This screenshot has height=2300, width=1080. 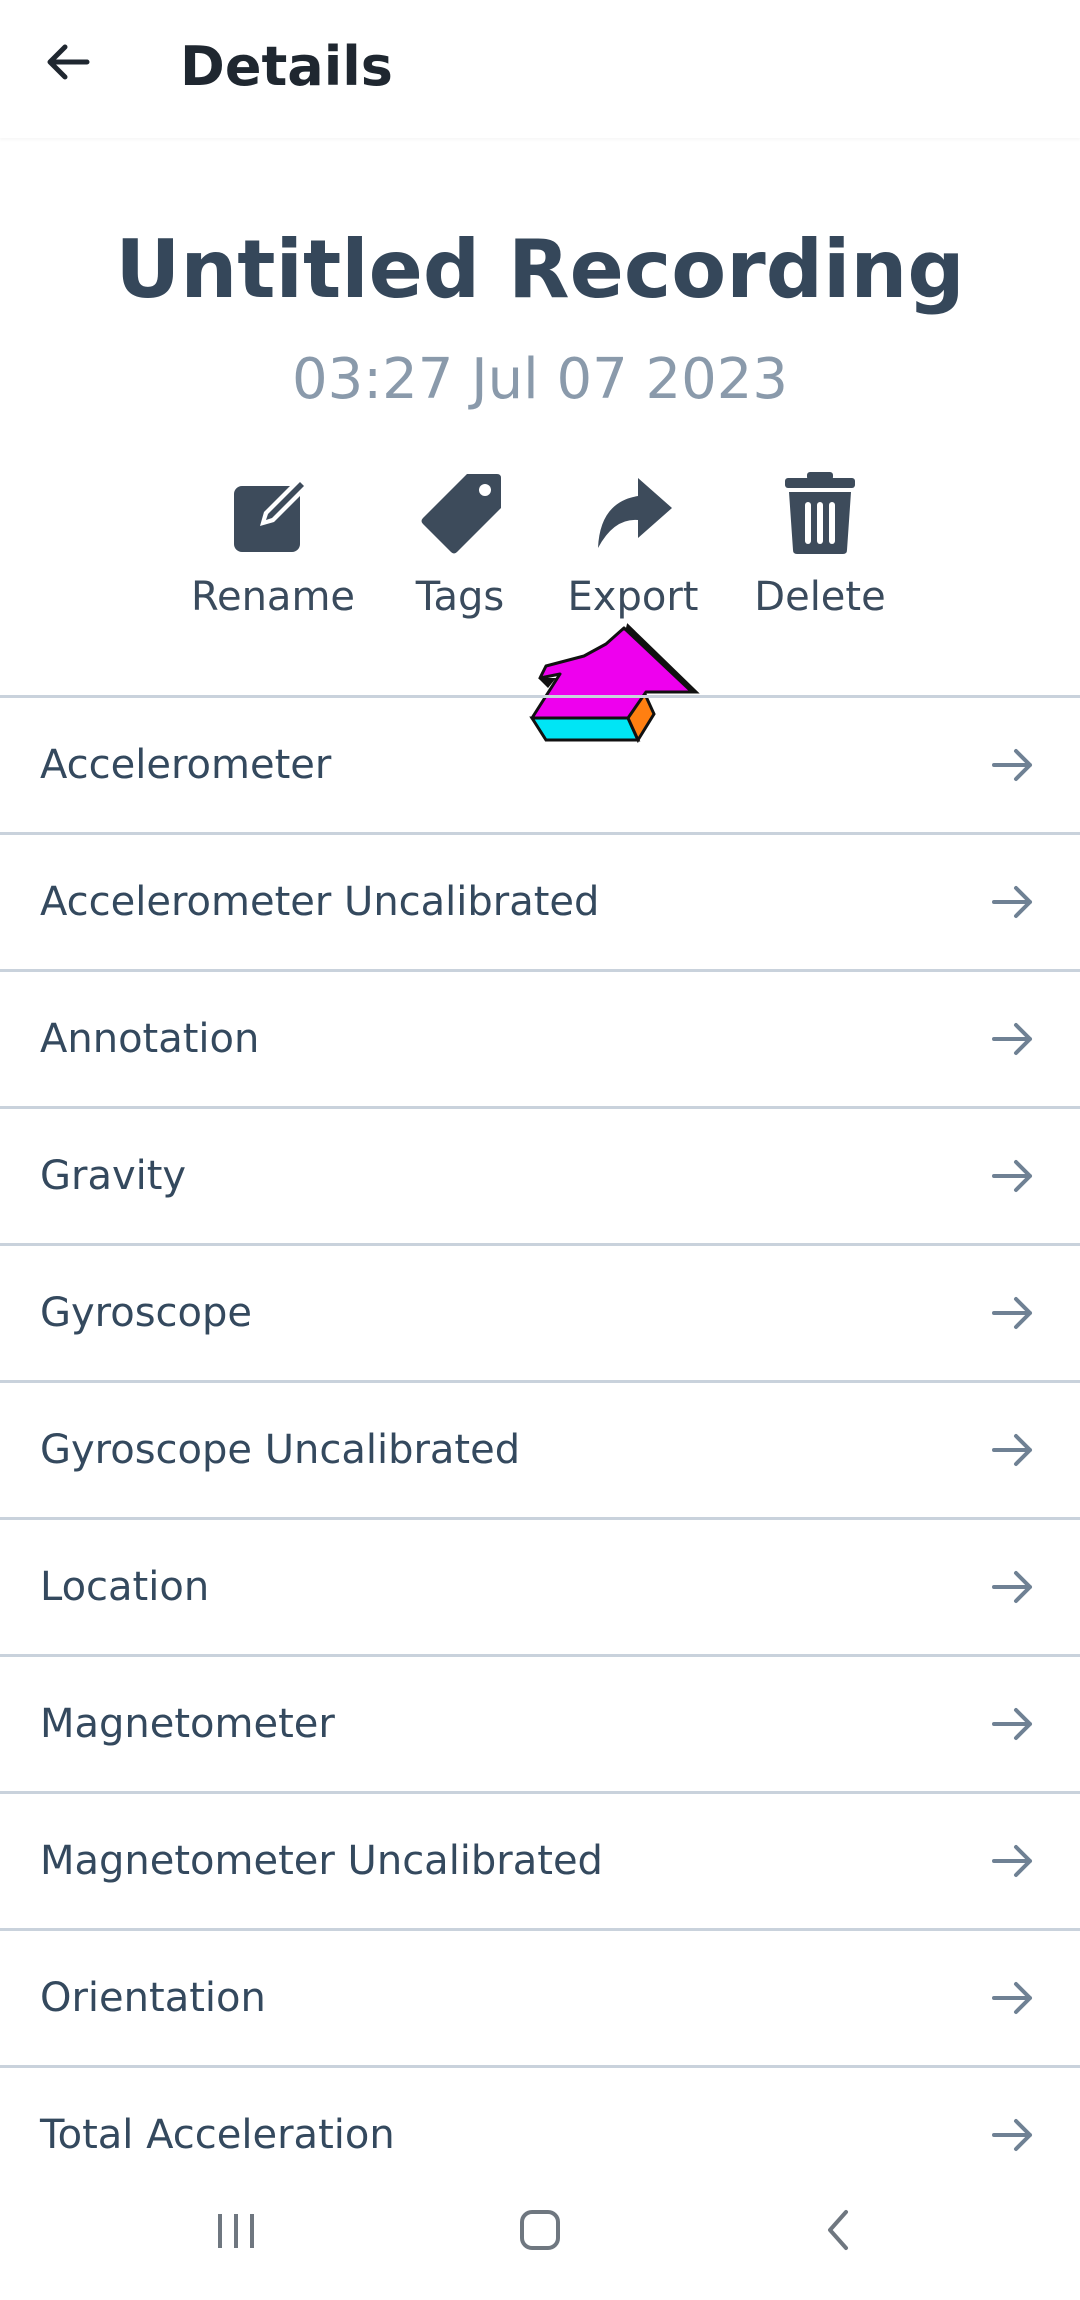 I want to click on trash-icon, so click(x=820, y=513).